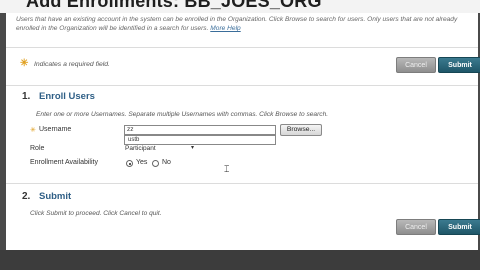 The width and height of the screenshot is (480, 270). I want to click on section-title: Enroll Users, so click(66, 96).